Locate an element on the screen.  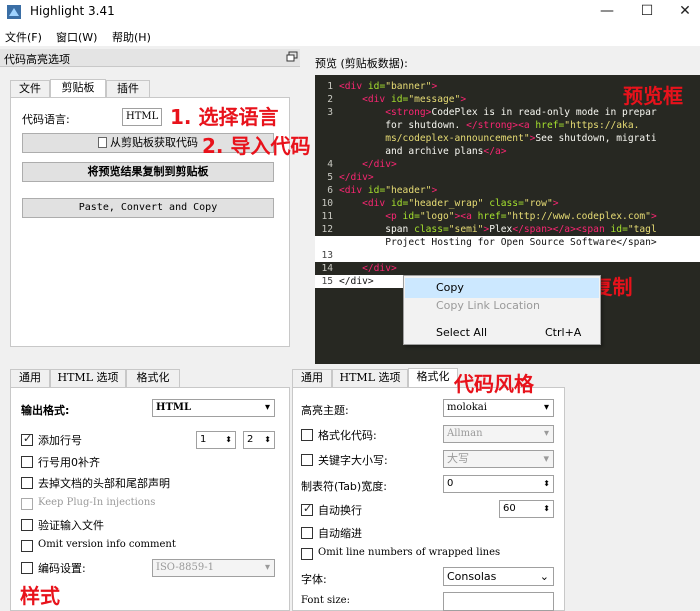
tab-formatting-right: 格式化 is located at coordinates (433, 377).